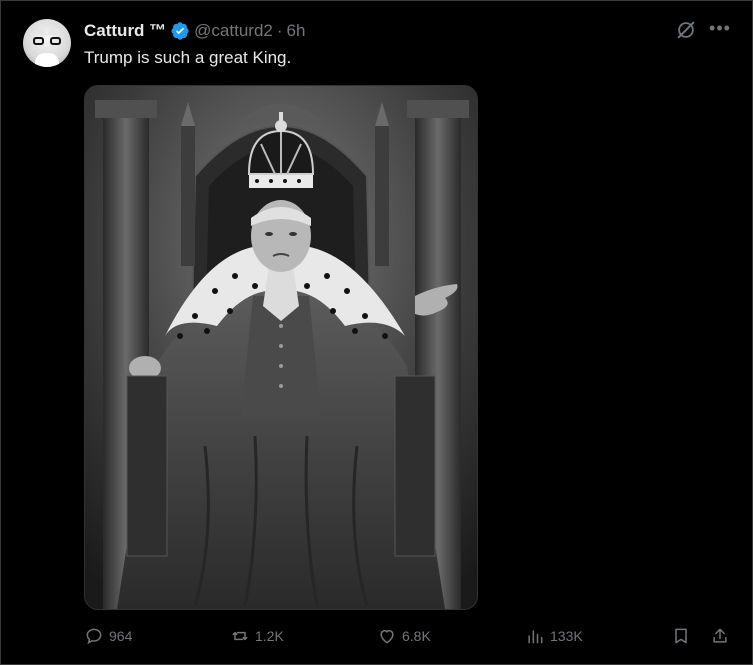 The height and width of the screenshot is (665, 753). I want to click on views-count: 133K, so click(566, 636).